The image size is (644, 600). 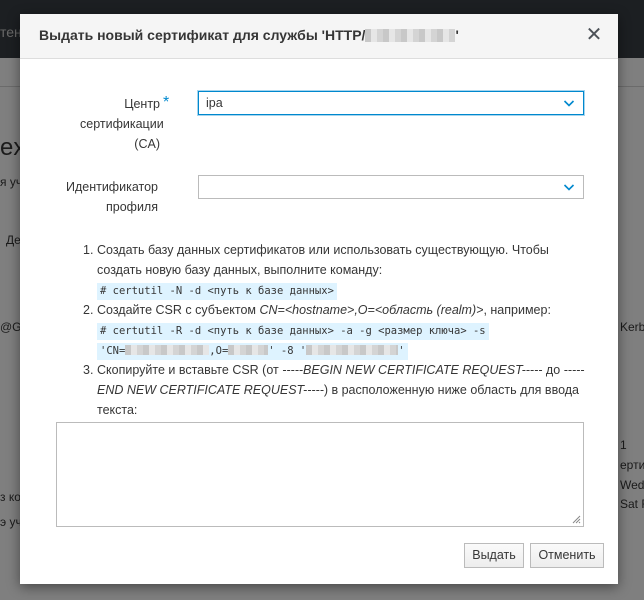 I want to click on profile-select, so click(x=391, y=187).